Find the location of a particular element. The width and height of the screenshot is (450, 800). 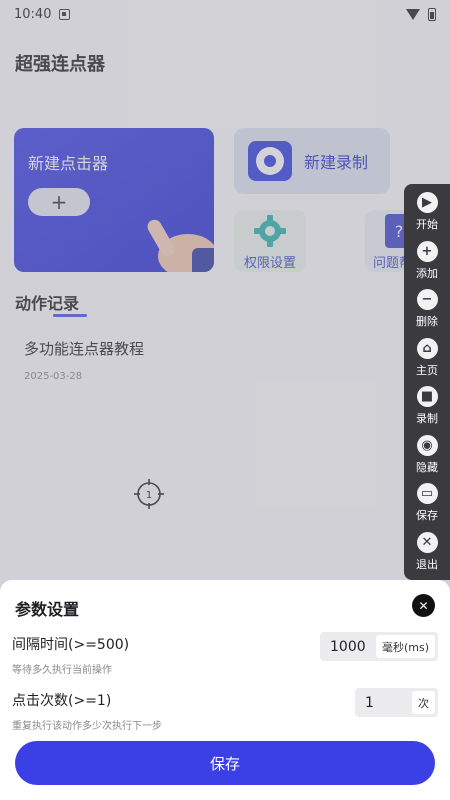

float-save-label: 保存 is located at coordinates (427, 515).